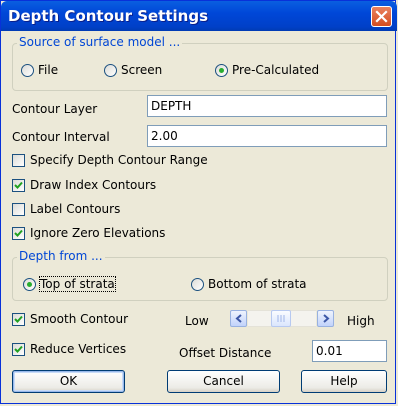  What do you see at coordinates (225, 353) in the screenshot?
I see `offset-distance-label: Offset Distance` at bounding box center [225, 353].